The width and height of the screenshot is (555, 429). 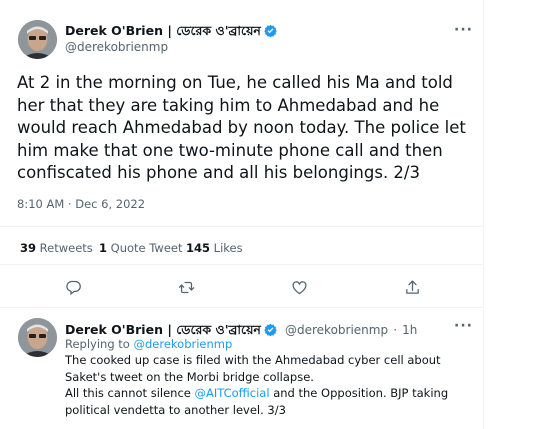 I want to click on avatar, so click(x=37, y=39).